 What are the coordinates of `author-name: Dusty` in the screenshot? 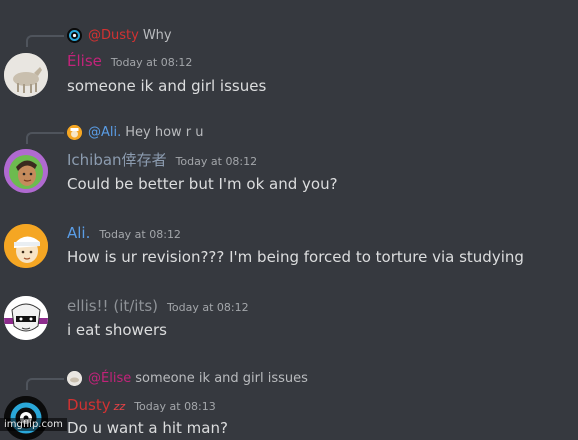 It's located at (89, 405).